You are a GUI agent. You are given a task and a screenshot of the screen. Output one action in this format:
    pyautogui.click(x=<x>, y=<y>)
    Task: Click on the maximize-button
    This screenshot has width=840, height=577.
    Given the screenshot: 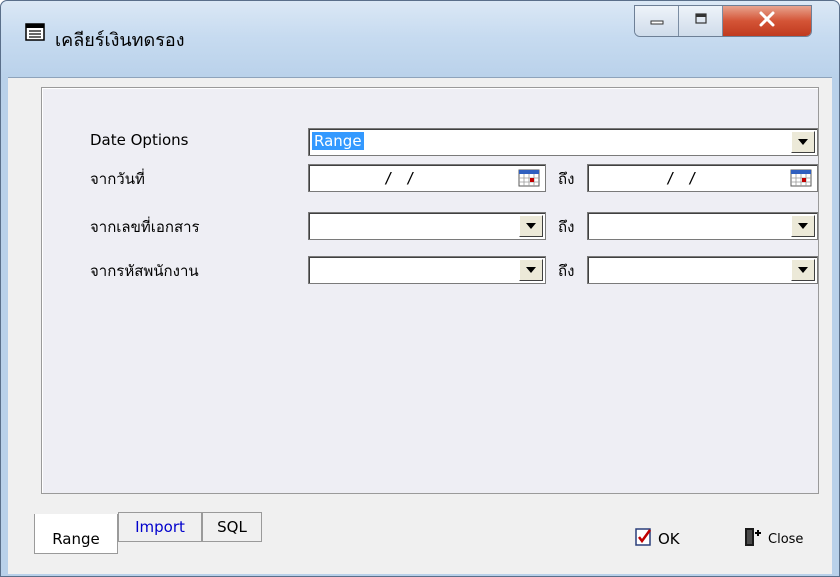 What is the action you would take?
    pyautogui.click(x=701, y=21)
    